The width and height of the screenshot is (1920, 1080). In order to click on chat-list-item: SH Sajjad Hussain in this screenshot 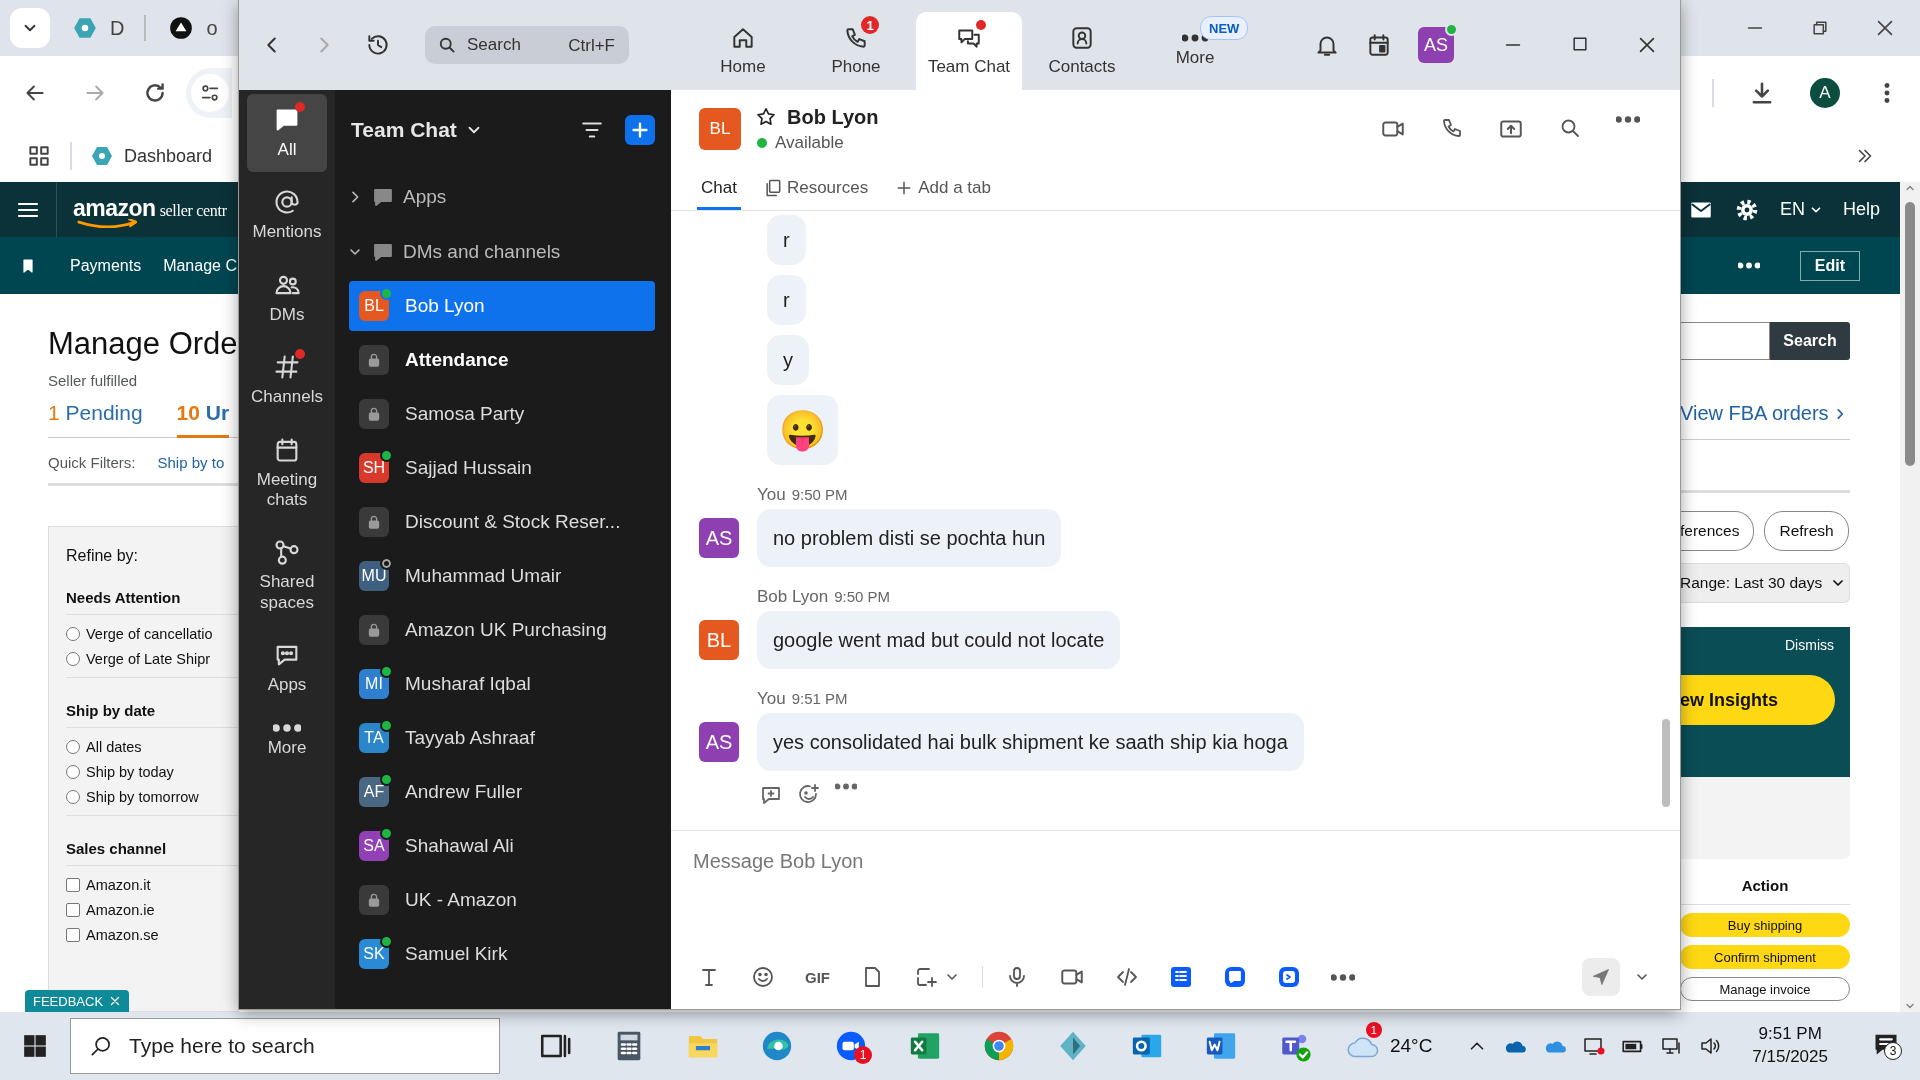, I will do `click(502, 468)`.